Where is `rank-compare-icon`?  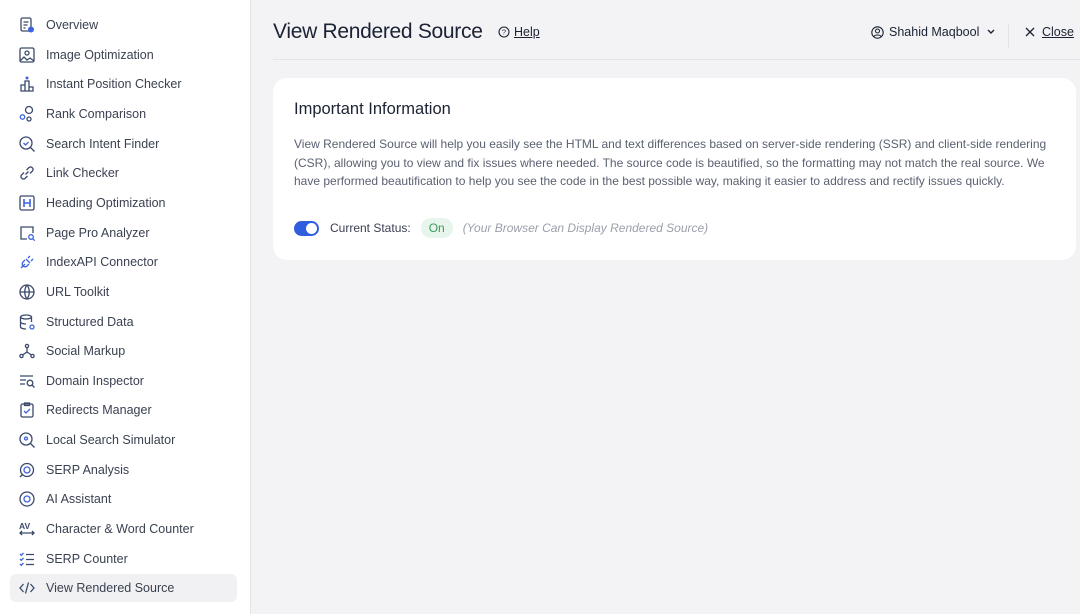
rank-compare-icon is located at coordinates (27, 114).